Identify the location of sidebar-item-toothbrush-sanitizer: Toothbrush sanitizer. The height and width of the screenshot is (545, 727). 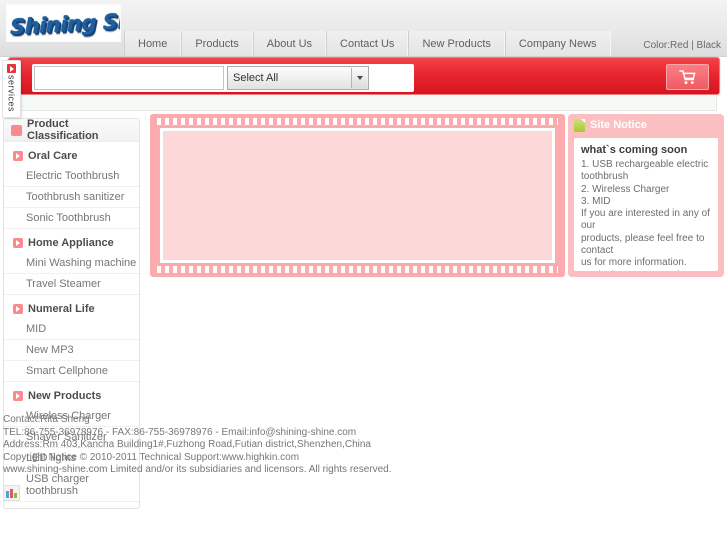
(71, 197).